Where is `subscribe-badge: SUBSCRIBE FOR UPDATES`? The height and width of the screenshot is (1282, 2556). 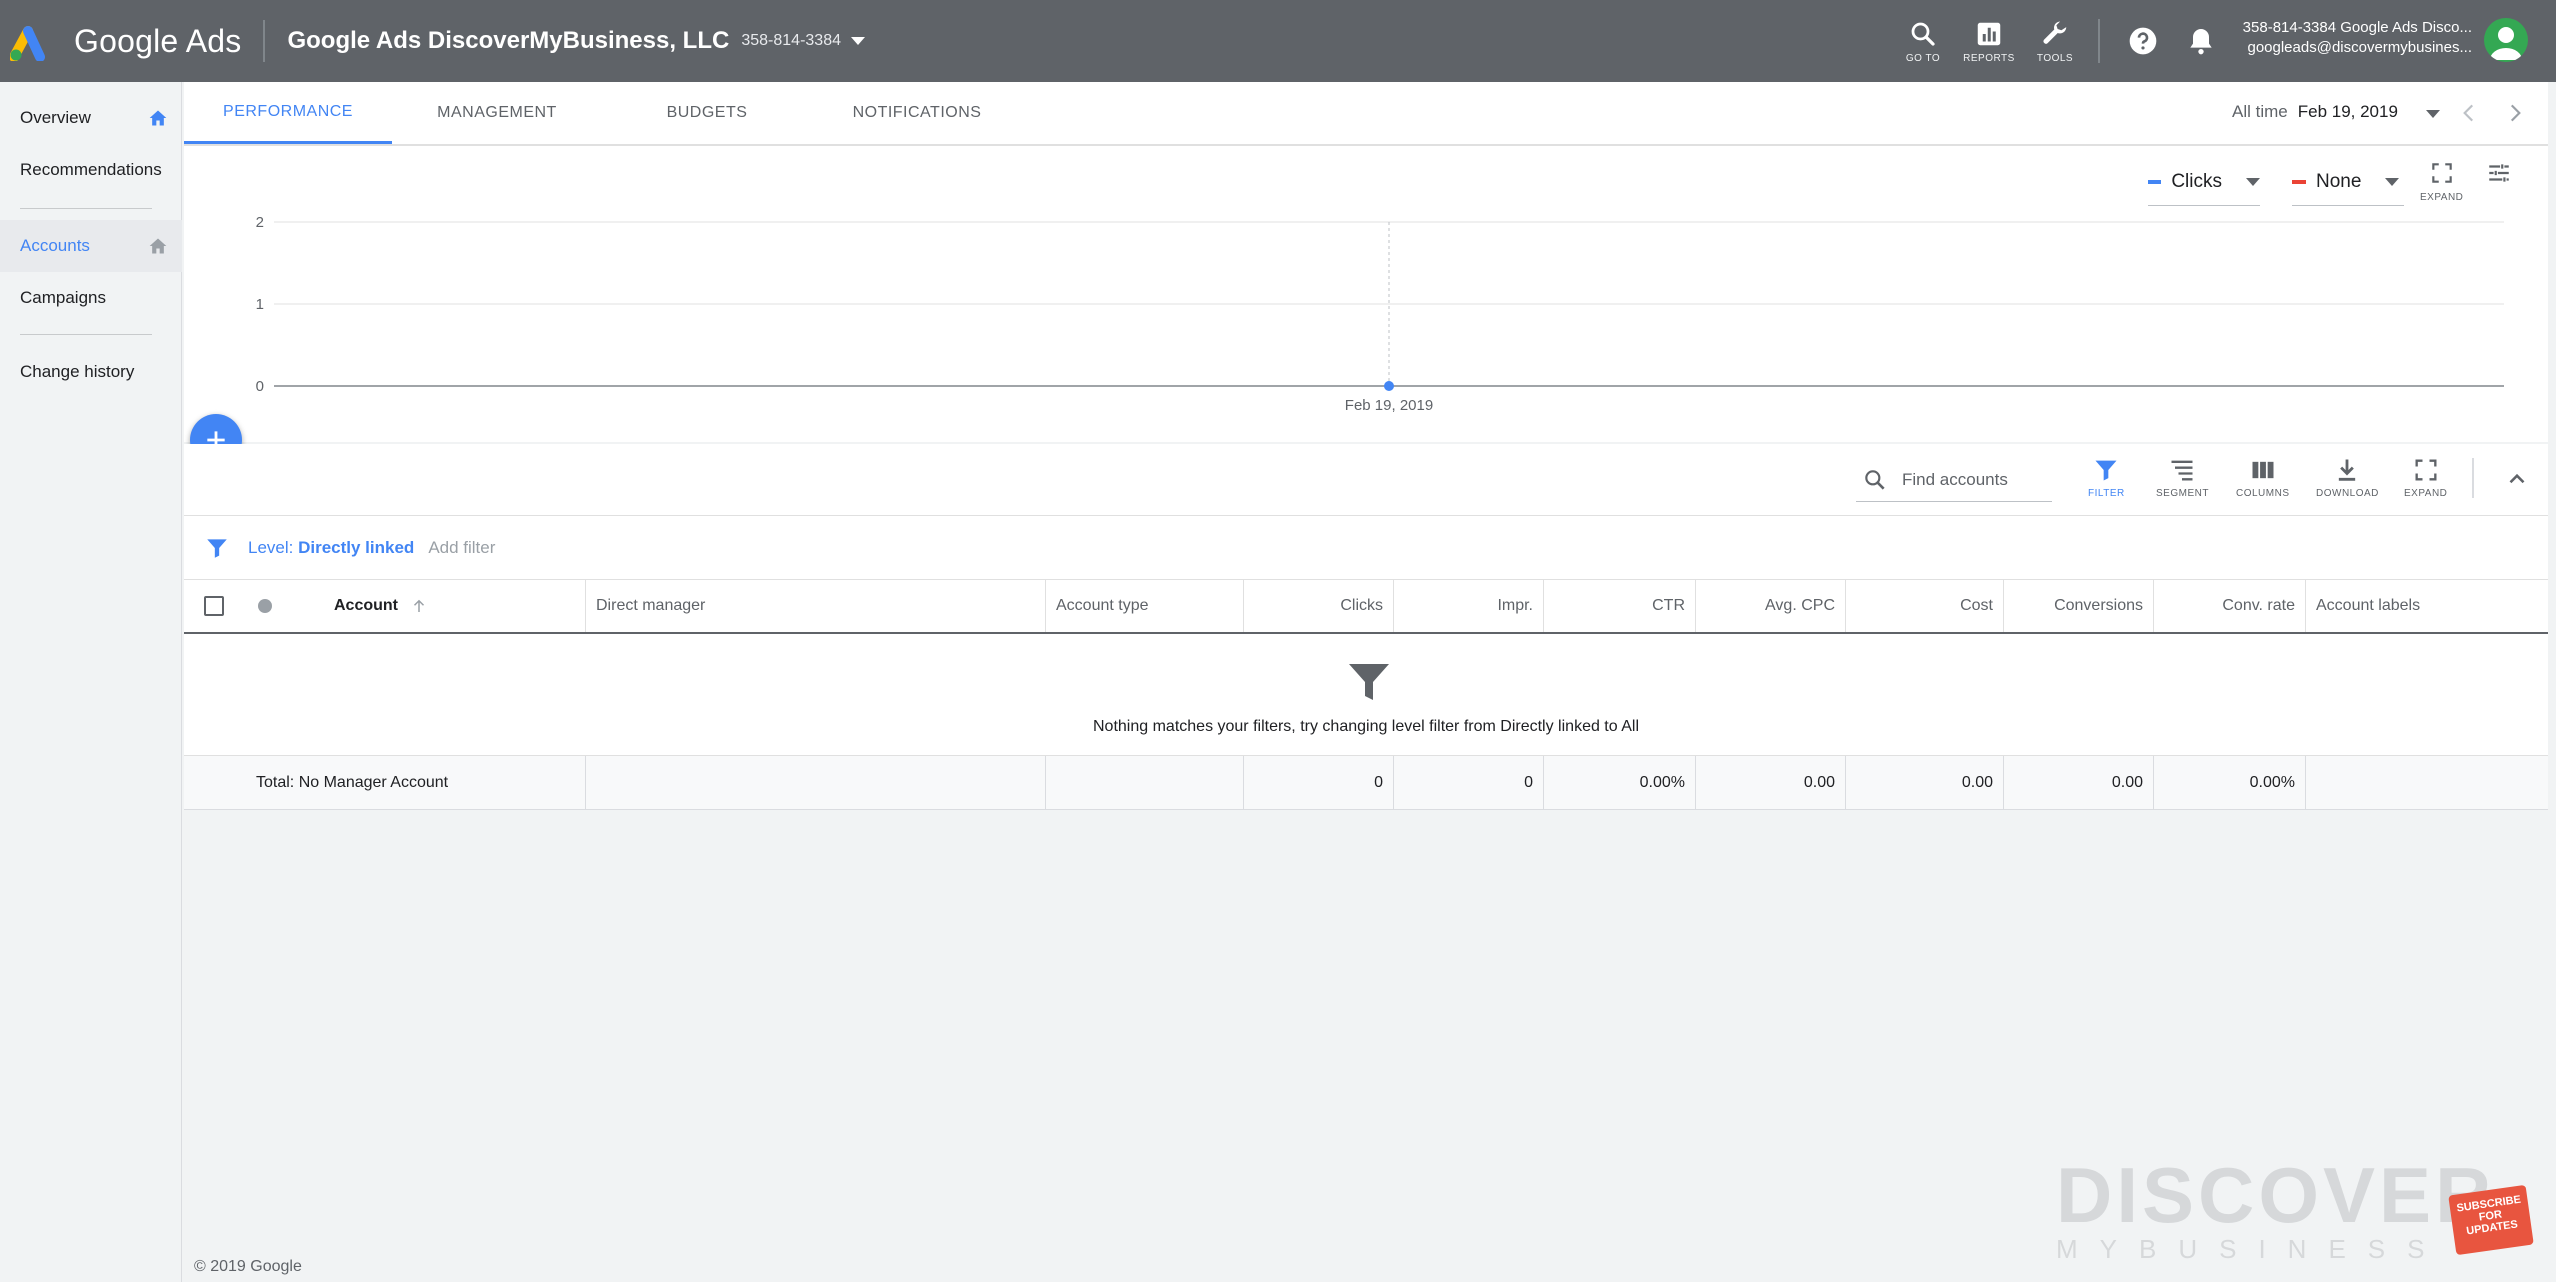
subscribe-badge: SUBSCRIBE FOR UPDATES is located at coordinates (2491, 1220).